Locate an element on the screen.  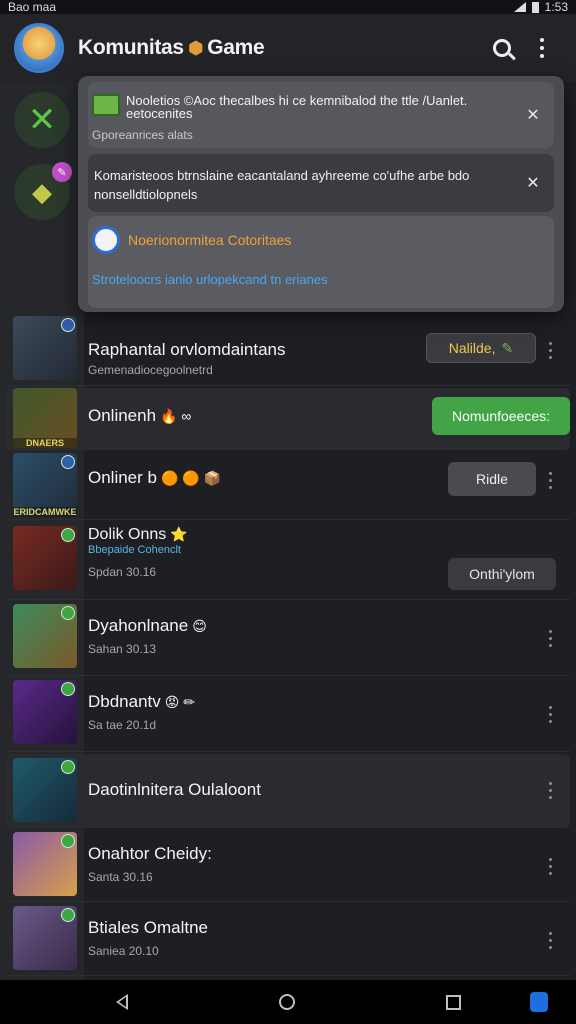
game-row: DNAERS Onlinenh 🔥 ∞ Nomunfoeeces: is located at coordinates (288, 419).